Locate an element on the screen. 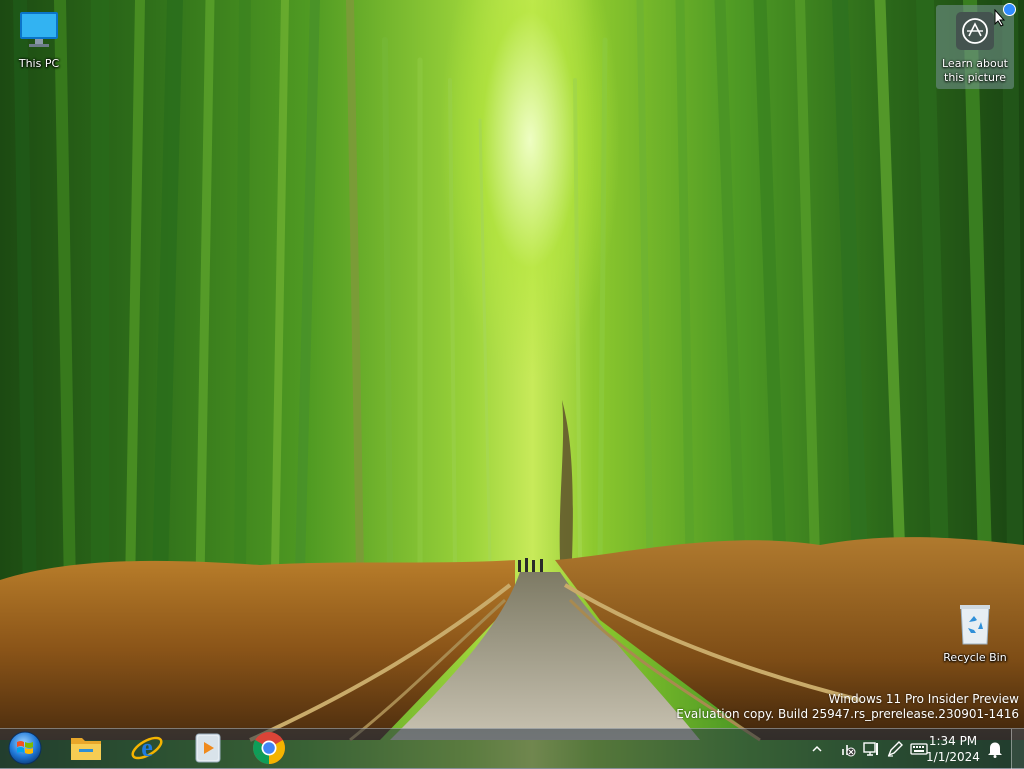 This screenshot has height=769, width=1024. clock-time: 1:34 PM is located at coordinates (953, 741).